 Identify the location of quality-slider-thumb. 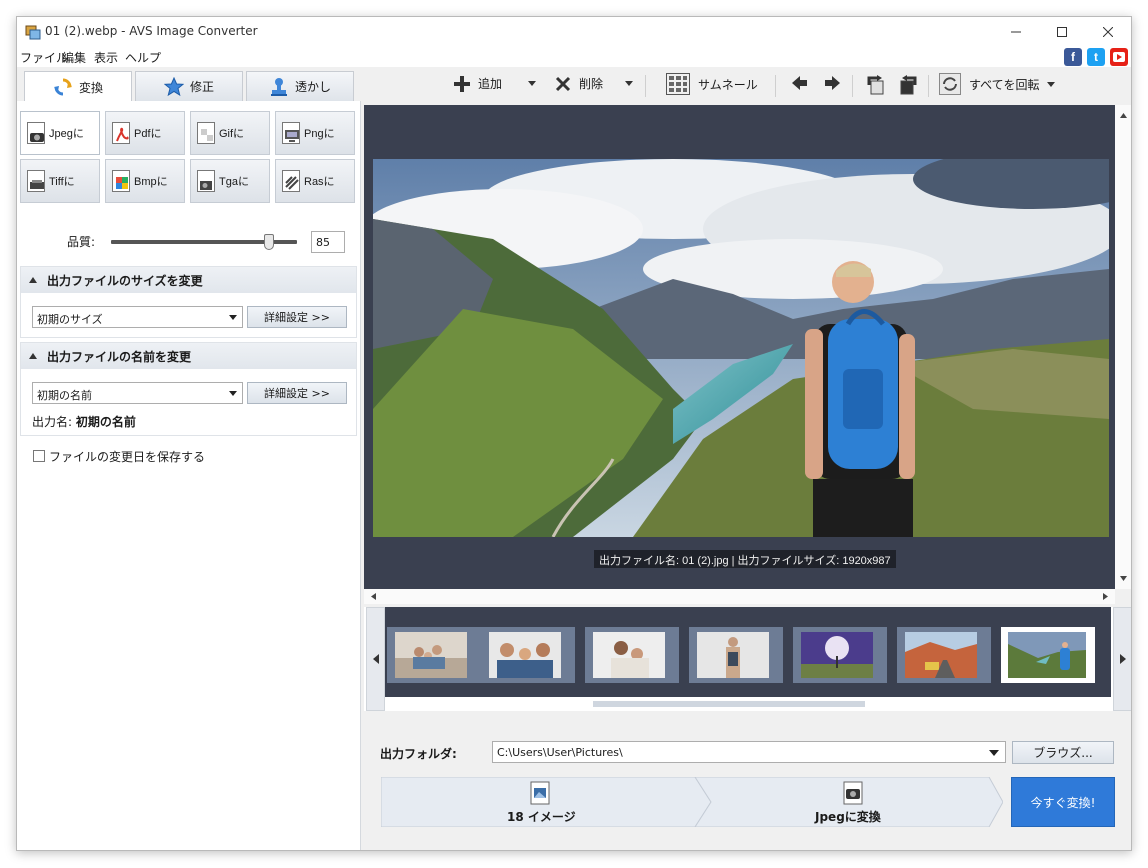
(269, 242).